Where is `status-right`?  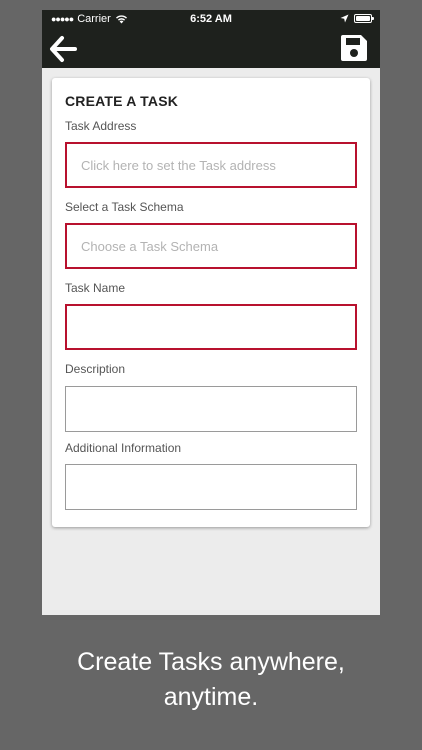
status-right is located at coordinates (357, 18).